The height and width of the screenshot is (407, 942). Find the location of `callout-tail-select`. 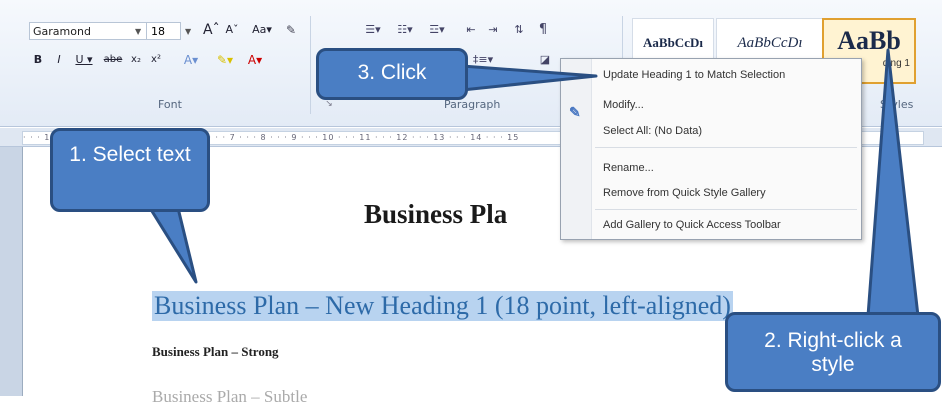

callout-tail-select is located at coordinates (173, 245).